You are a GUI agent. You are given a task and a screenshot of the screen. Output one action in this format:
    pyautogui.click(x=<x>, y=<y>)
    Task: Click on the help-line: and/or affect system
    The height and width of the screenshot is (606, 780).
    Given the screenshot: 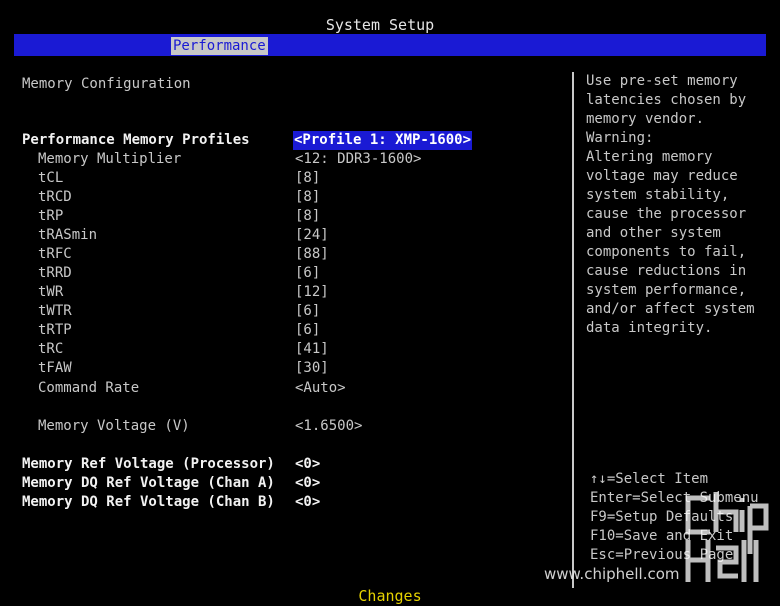 What is the action you would take?
    pyautogui.click(x=670, y=309)
    